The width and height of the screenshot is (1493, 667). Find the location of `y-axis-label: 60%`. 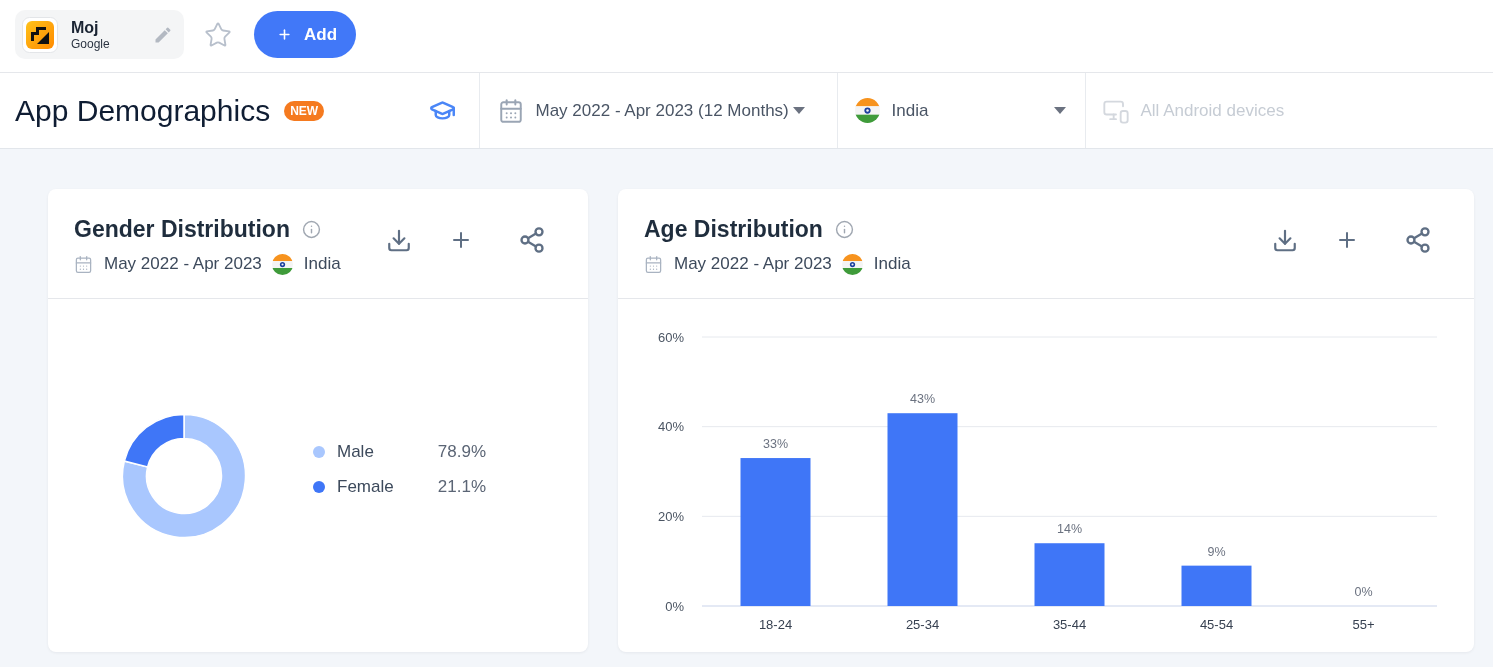

y-axis-label: 60% is located at coordinates (670, 337).